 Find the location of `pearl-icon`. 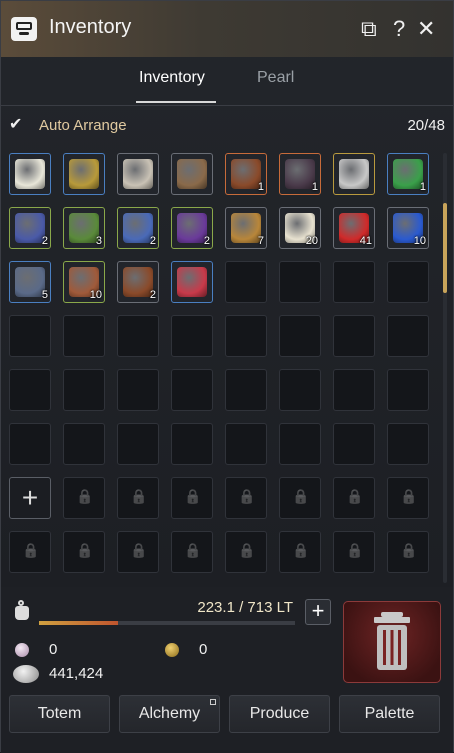

pearl-icon is located at coordinates (22, 650).